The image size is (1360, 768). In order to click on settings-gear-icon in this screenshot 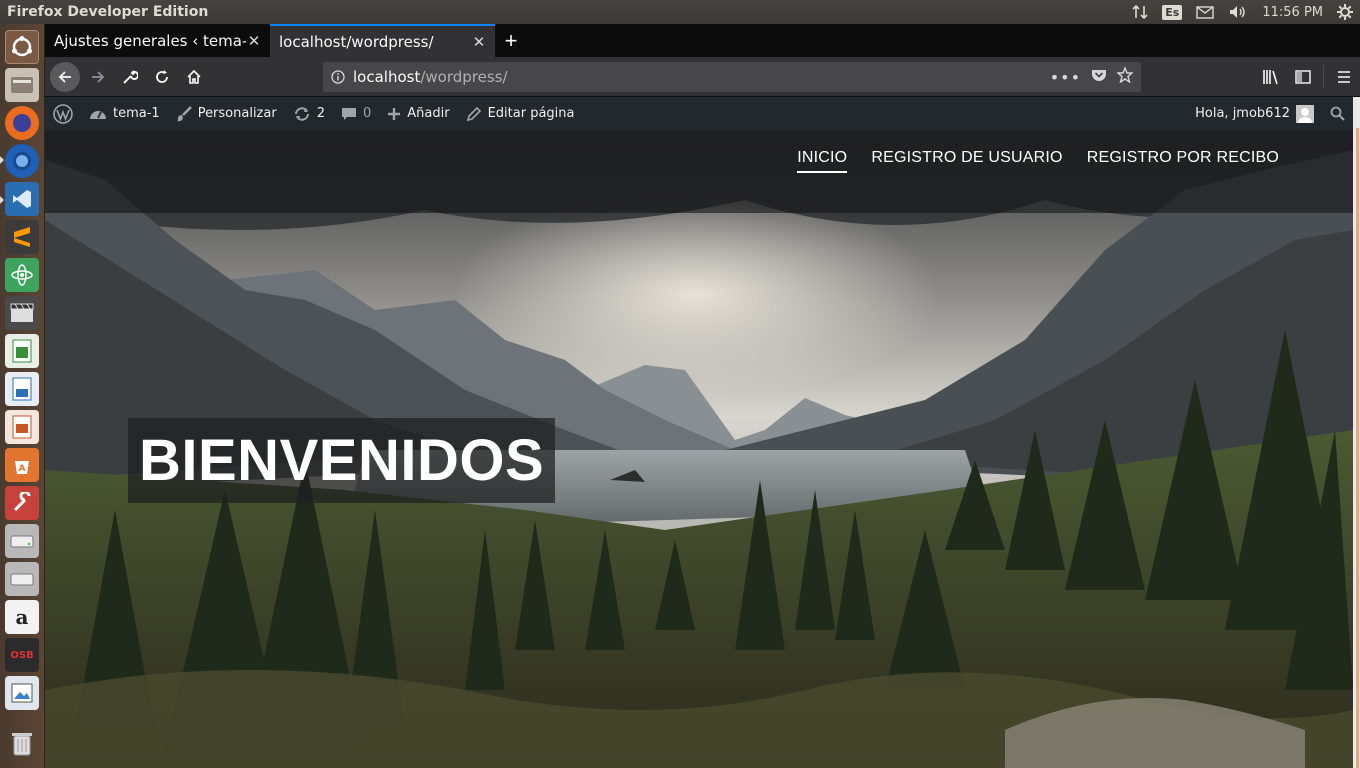, I will do `click(1345, 12)`.